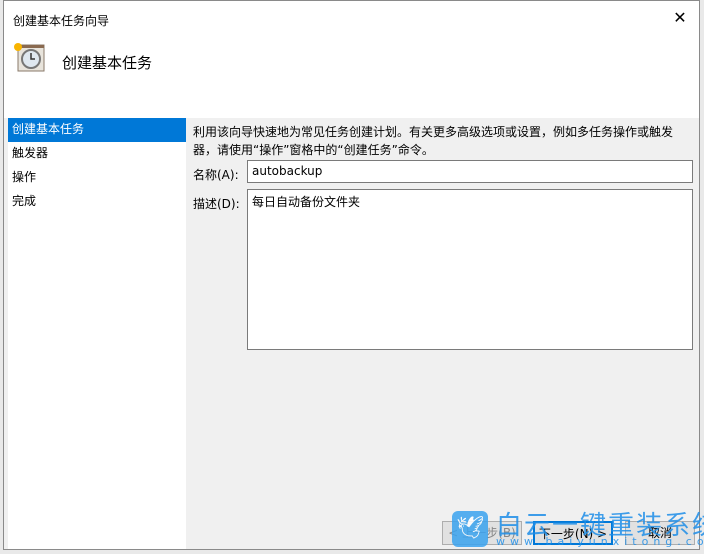 The height and width of the screenshot is (554, 704). What do you see at coordinates (97, 202) in the screenshot?
I see `step-finish: 完成` at bounding box center [97, 202].